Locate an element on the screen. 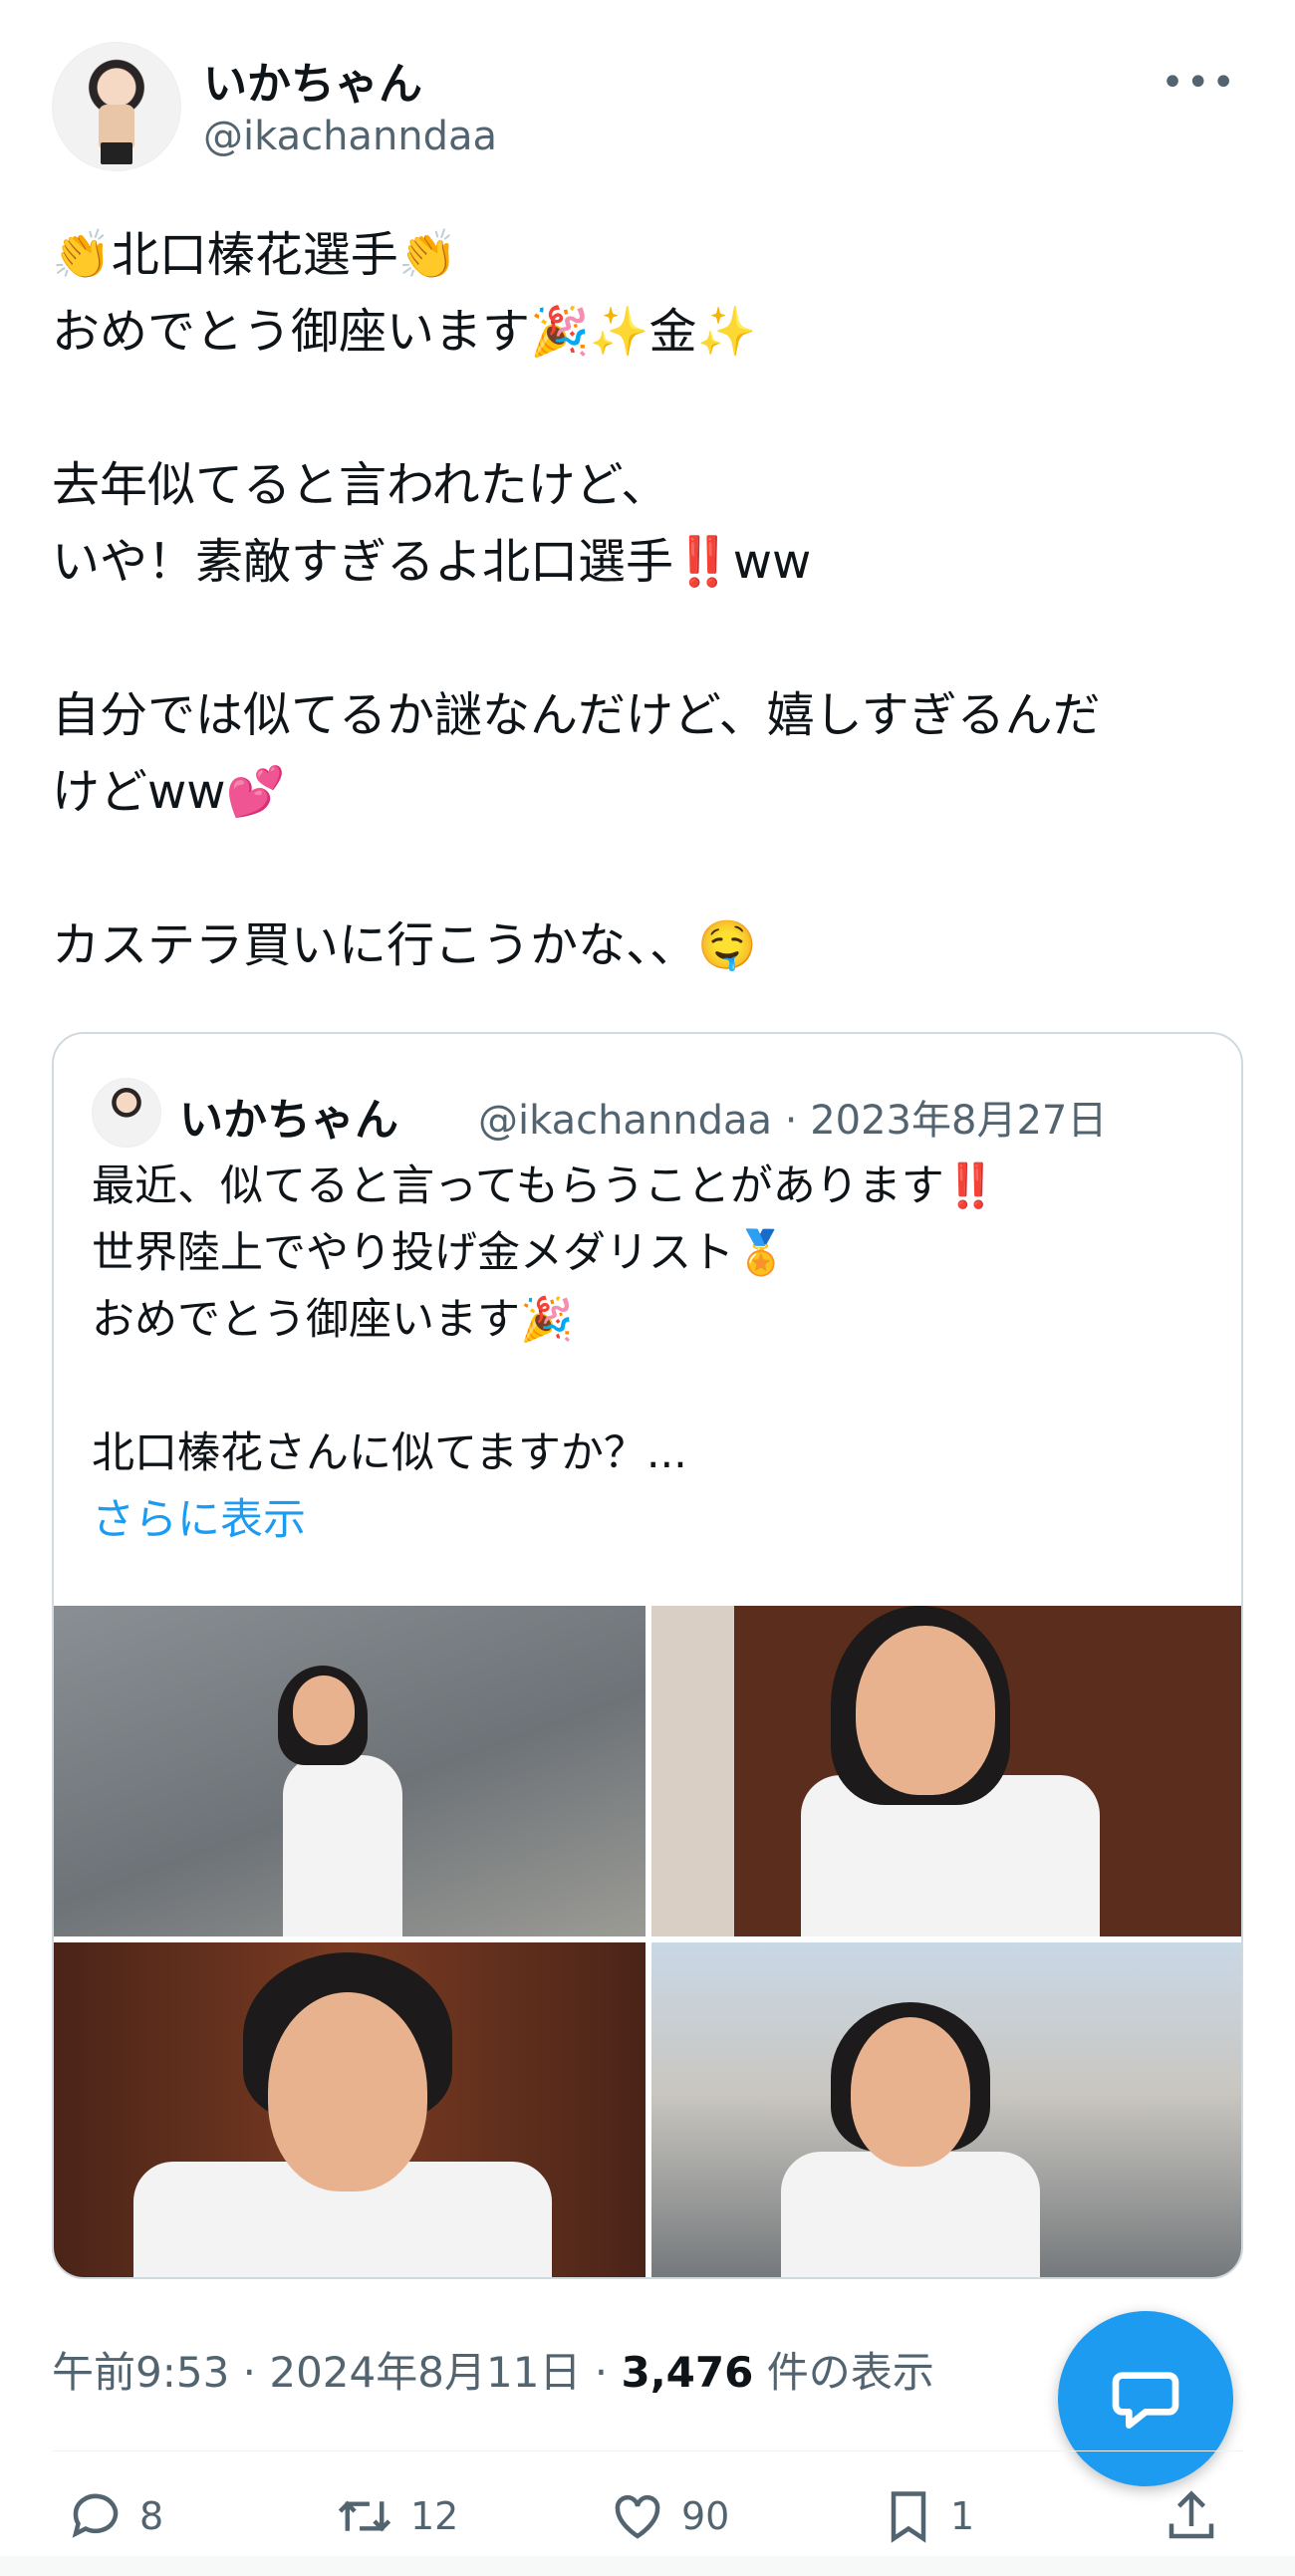 The width and height of the screenshot is (1295, 2576). tweet-timestamp: 午前9:53 · 2024年8月11日 · is located at coordinates (336, 2372).